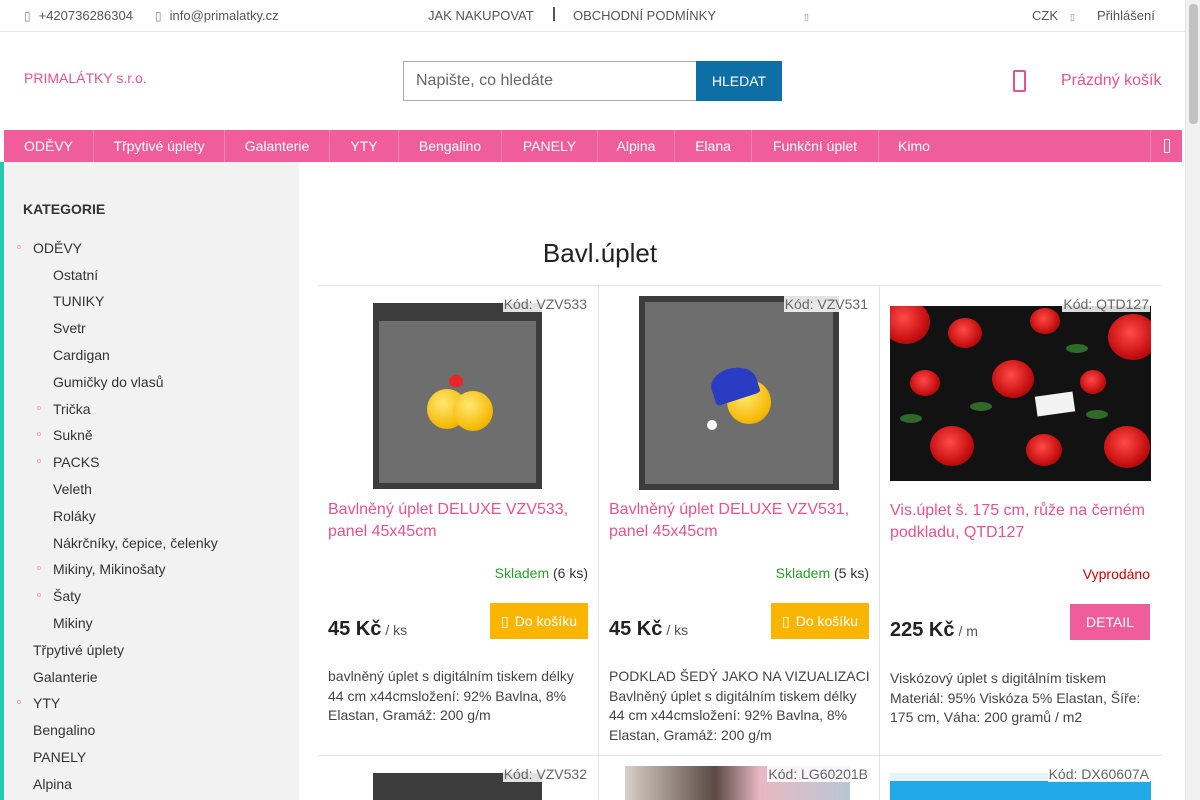 This screenshot has width=1200, height=800. I want to click on currency-dropdown-icon: ▯, so click(1072, 17).